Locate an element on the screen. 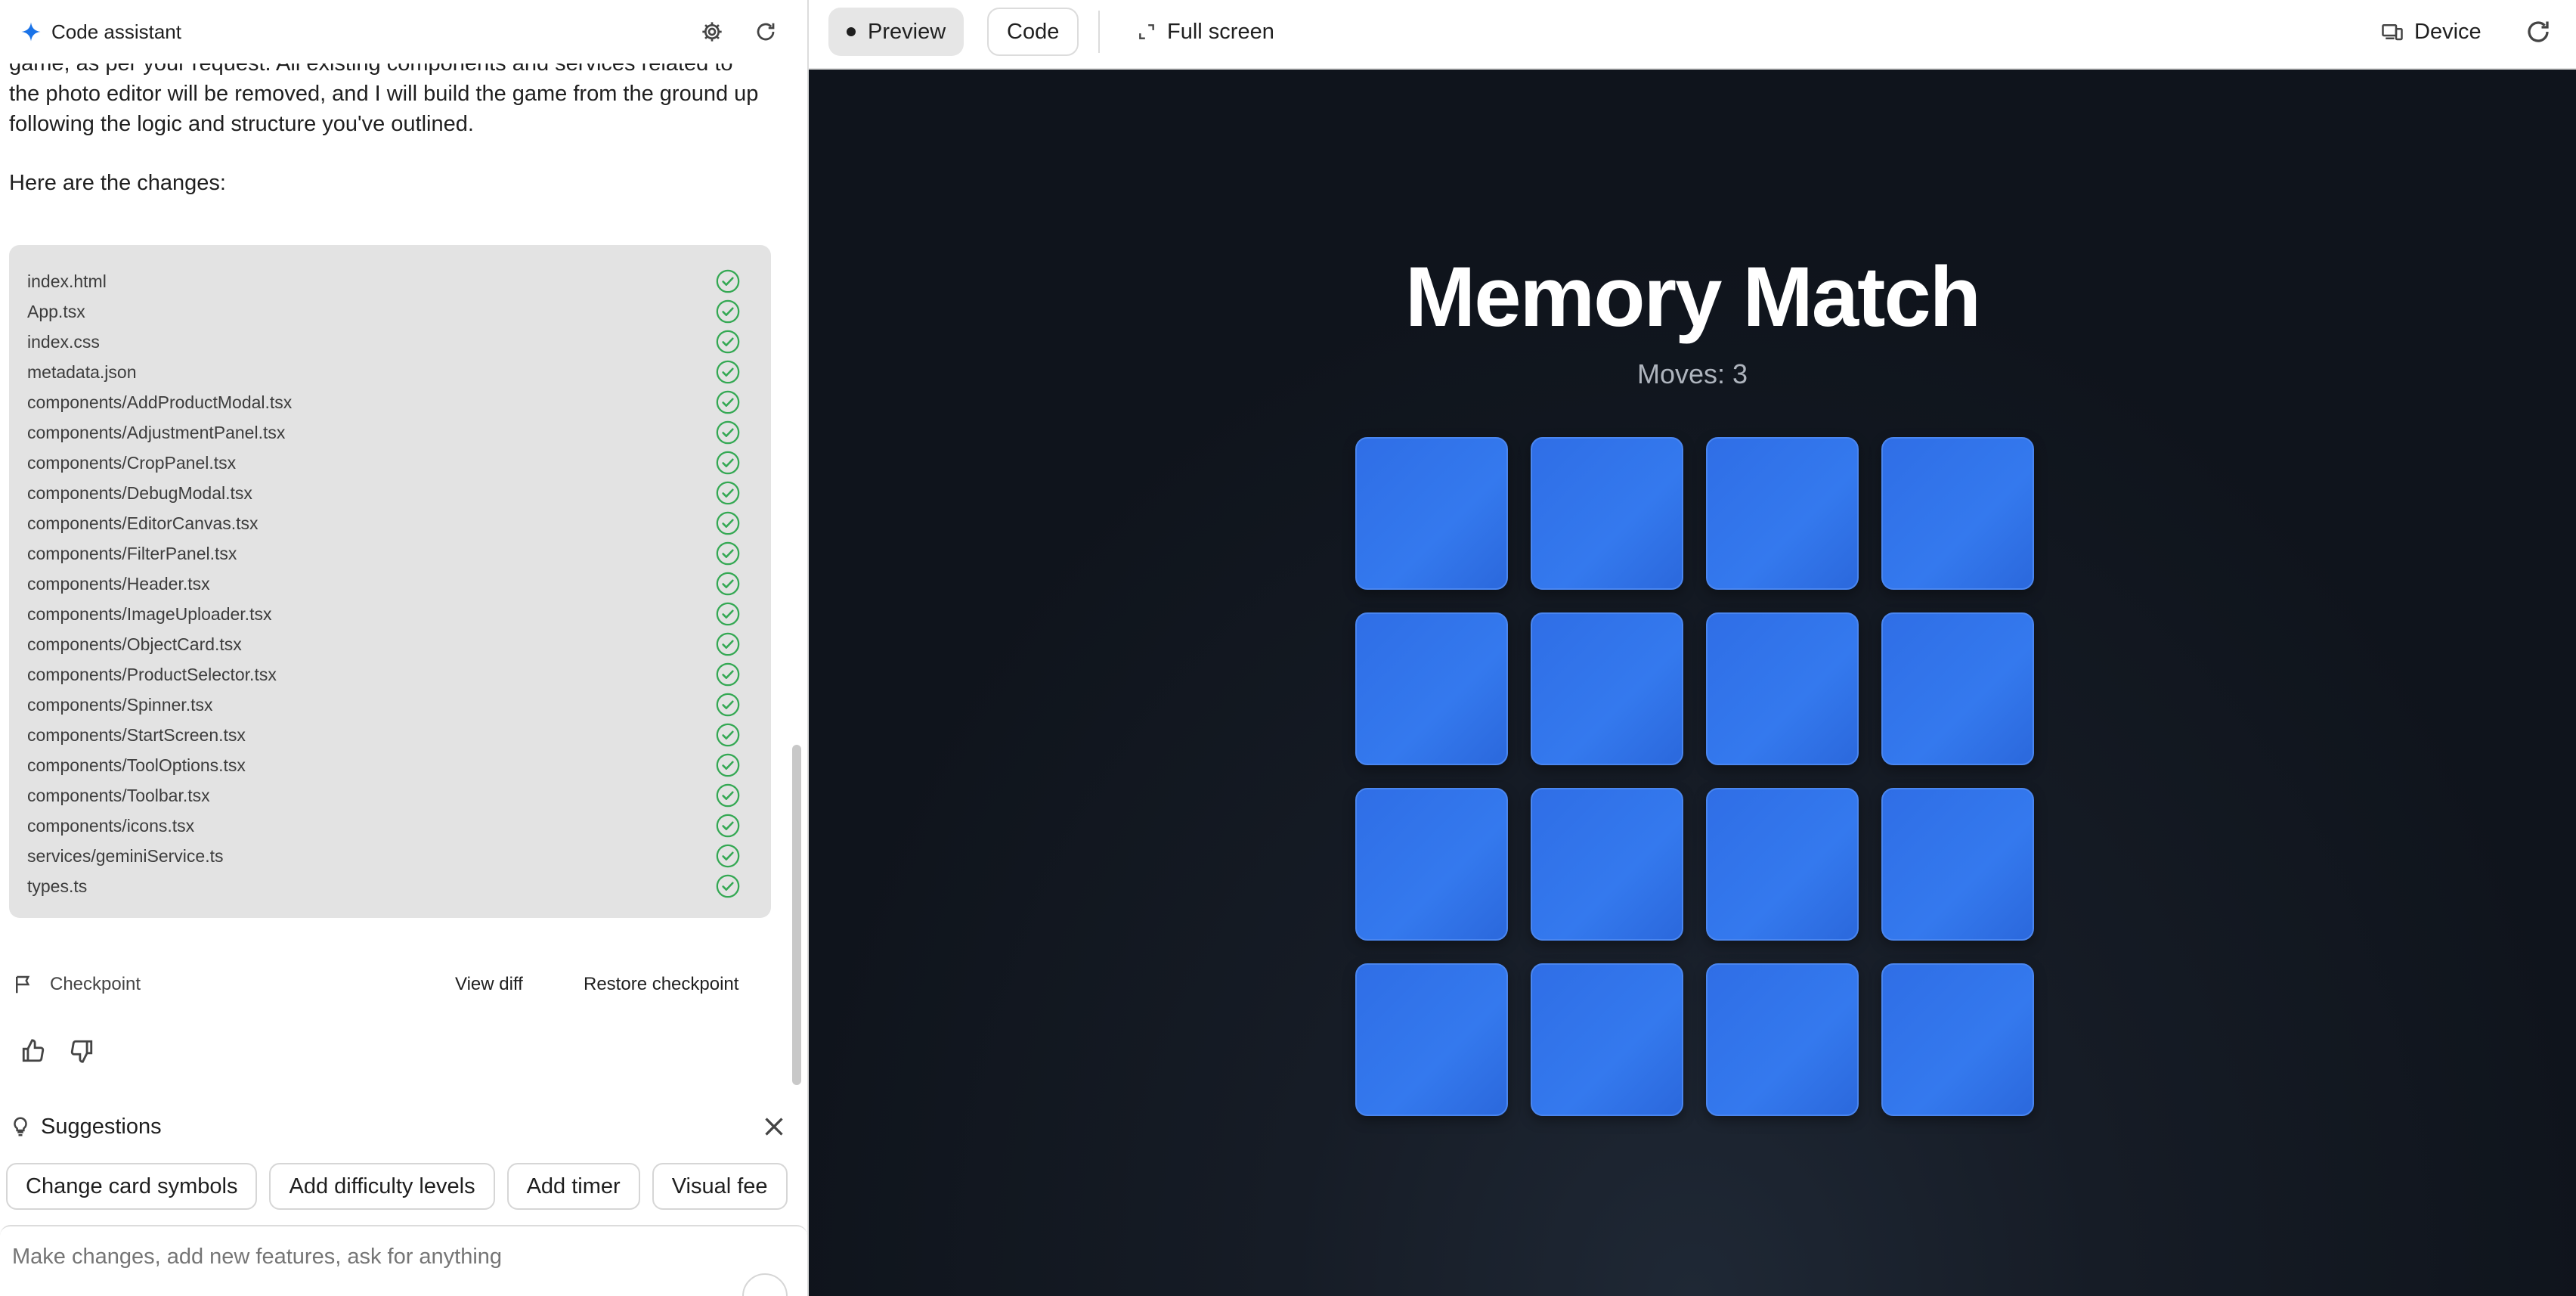 The image size is (2576, 1296). feedback-buttons is located at coordinates (57, 1051).